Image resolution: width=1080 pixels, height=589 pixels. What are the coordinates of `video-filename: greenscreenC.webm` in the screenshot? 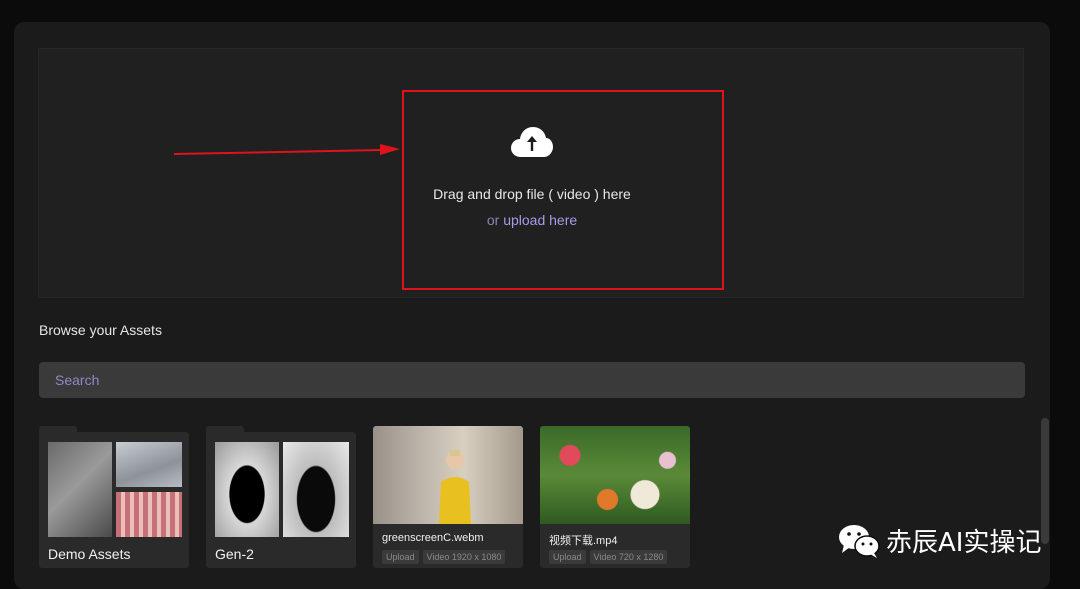 It's located at (433, 538).